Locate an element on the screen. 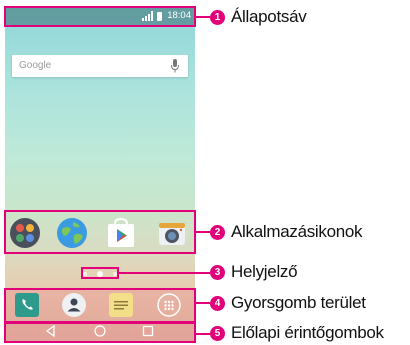 This screenshot has width=410, height=345. callout-status-bar: 1 Állapotsáv is located at coordinates (258, 17).